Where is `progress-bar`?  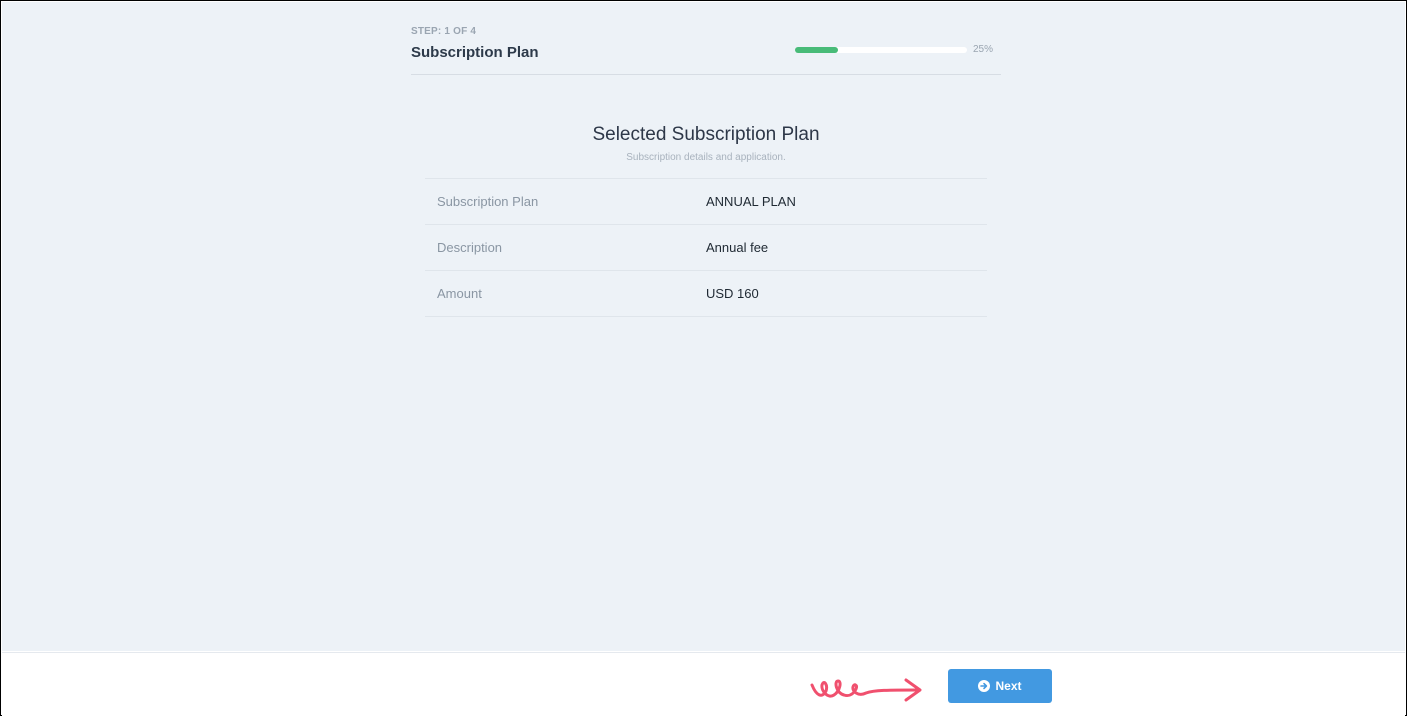
progress-bar is located at coordinates (881, 50).